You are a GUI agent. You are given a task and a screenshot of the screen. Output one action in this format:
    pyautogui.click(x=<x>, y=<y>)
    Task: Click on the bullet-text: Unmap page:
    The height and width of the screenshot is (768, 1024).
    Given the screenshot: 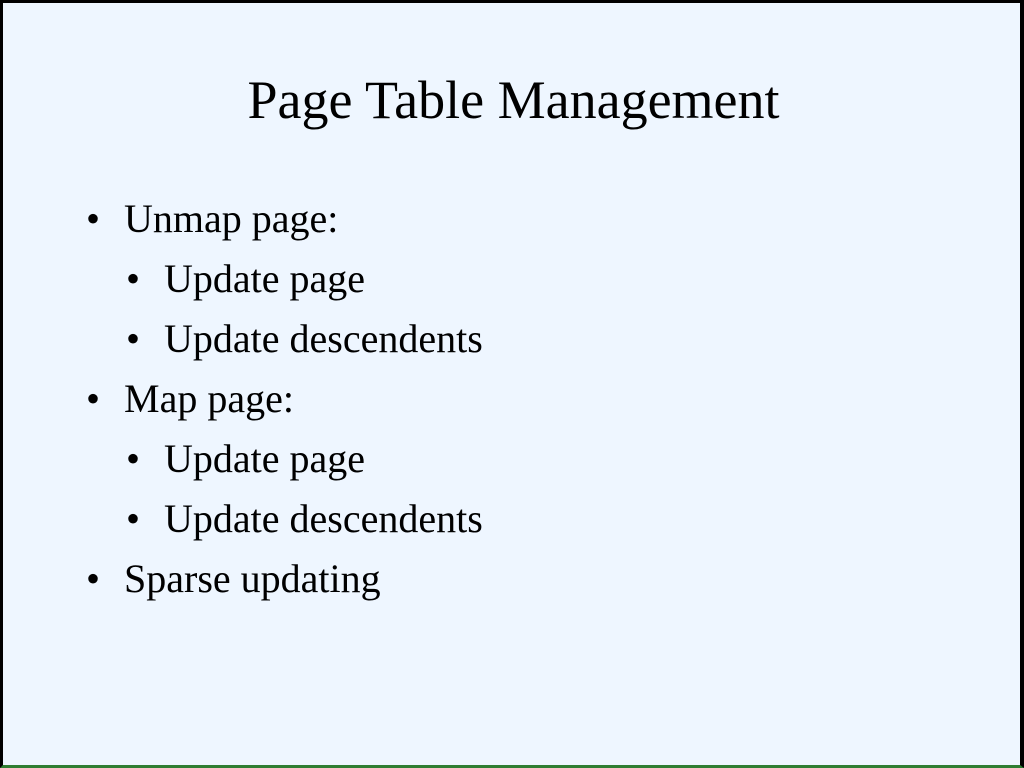 What is the action you would take?
    pyautogui.click(x=231, y=218)
    